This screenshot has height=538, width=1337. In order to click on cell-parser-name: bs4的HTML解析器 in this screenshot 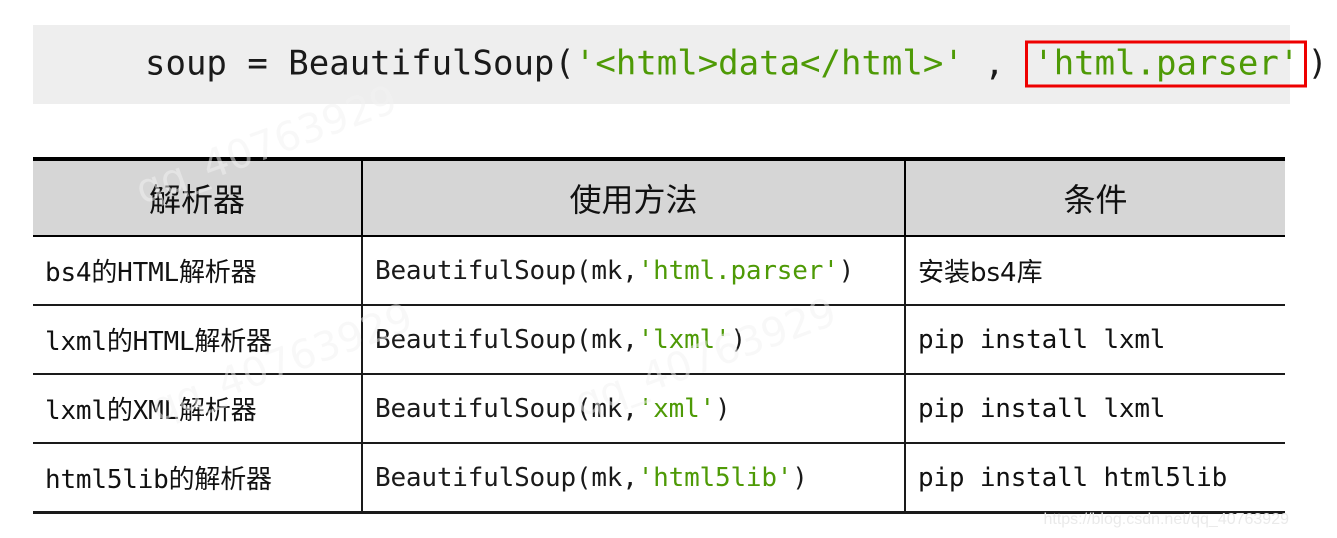, I will do `click(198, 271)`.